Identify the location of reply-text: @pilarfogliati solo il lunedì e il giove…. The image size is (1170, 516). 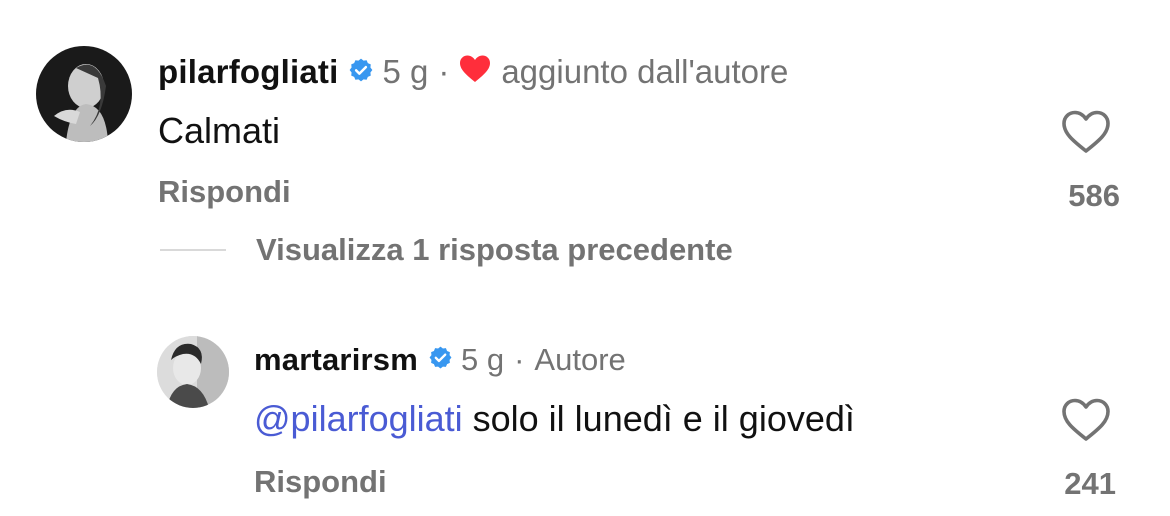
(554, 419).